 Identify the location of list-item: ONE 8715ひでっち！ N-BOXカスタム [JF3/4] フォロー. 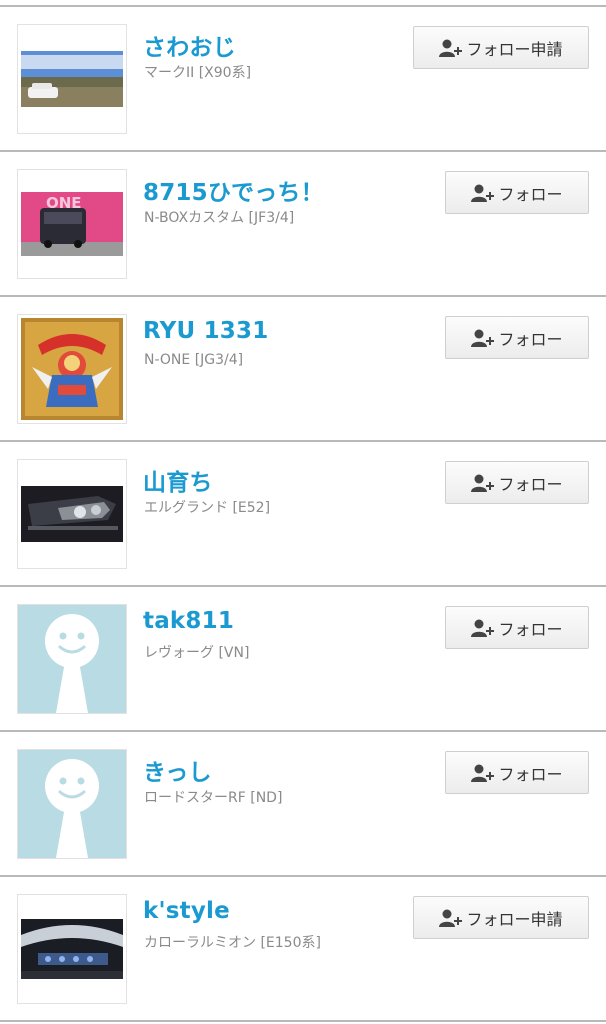
(303, 224).